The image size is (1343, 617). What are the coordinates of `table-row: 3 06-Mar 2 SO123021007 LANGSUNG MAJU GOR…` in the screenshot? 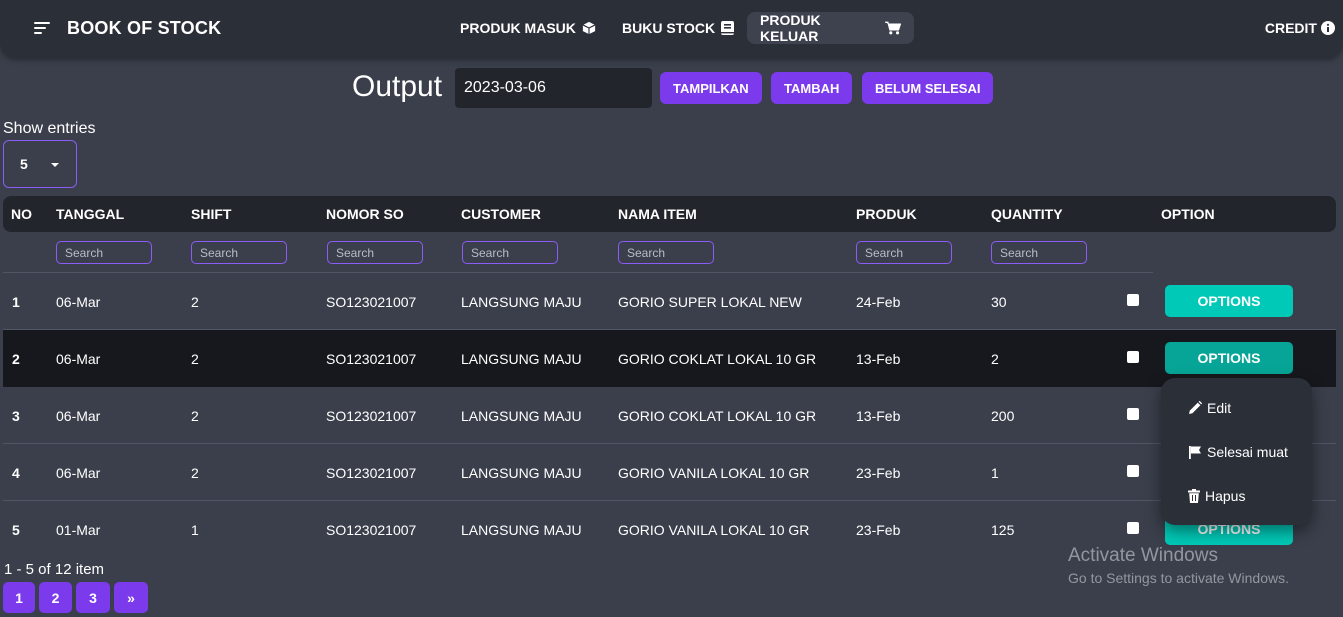 It's located at (669, 415).